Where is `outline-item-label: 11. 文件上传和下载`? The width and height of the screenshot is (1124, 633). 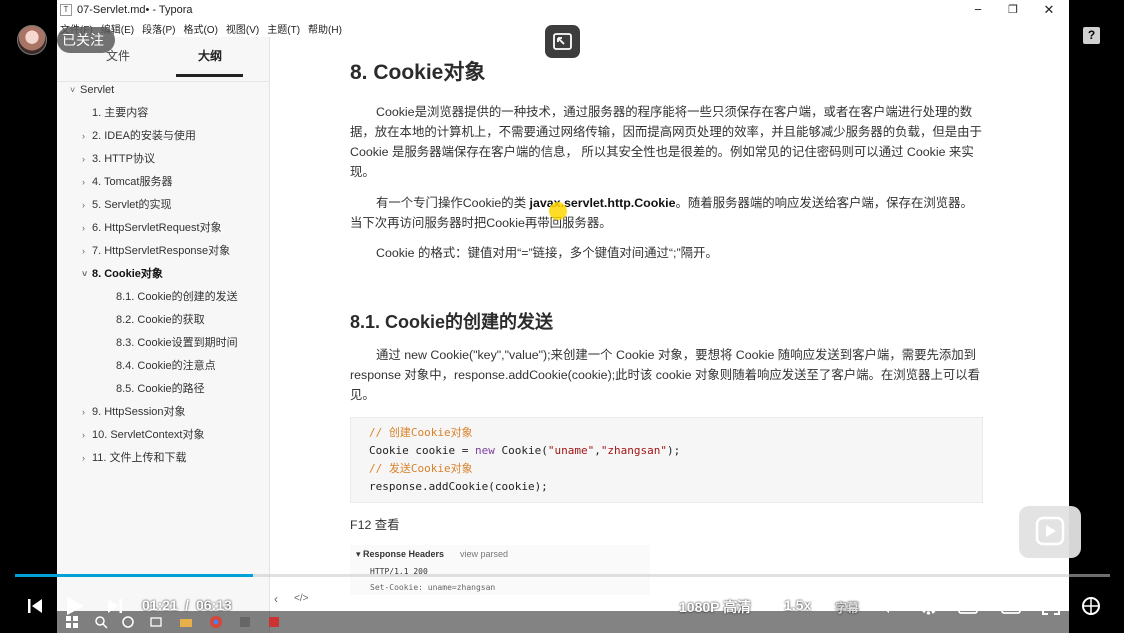 outline-item-label: 11. 文件上传和下载 is located at coordinates (139, 458).